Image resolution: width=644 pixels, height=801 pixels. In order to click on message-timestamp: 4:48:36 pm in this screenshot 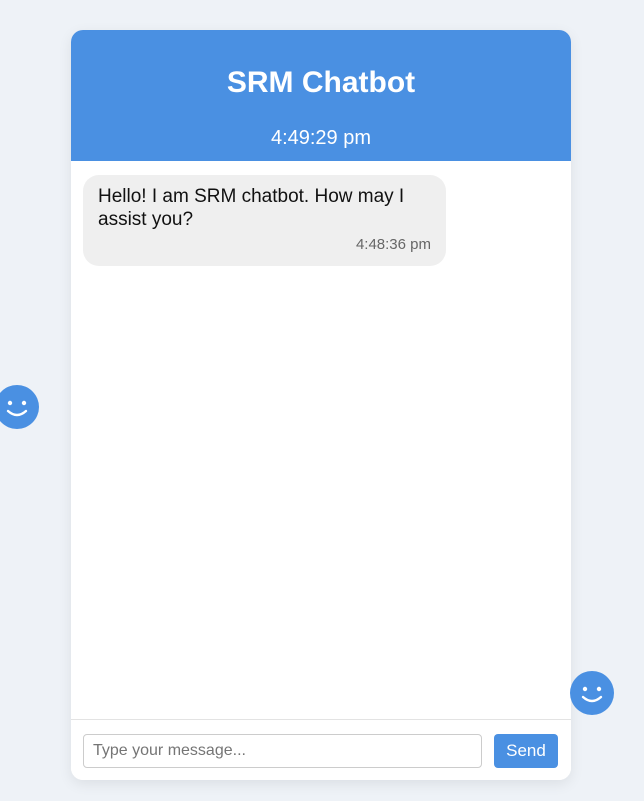, I will do `click(393, 244)`.